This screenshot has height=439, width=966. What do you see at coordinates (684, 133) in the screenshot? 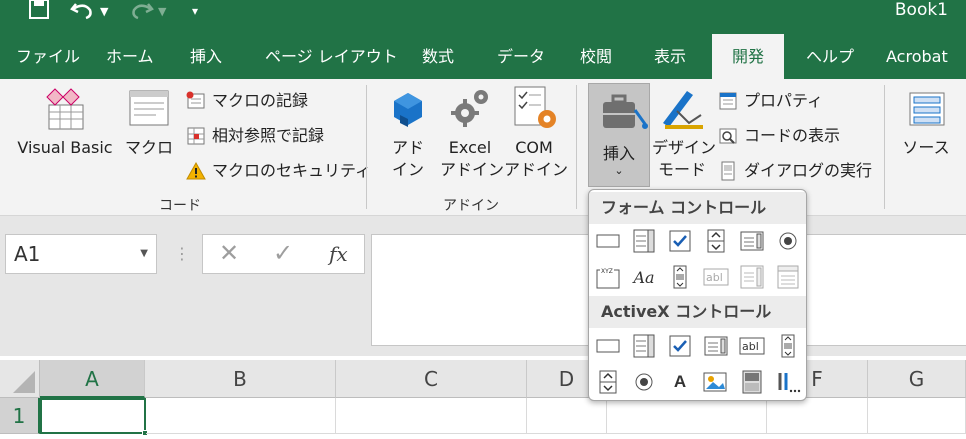
I see `design-mode-button: デザイン モード` at bounding box center [684, 133].